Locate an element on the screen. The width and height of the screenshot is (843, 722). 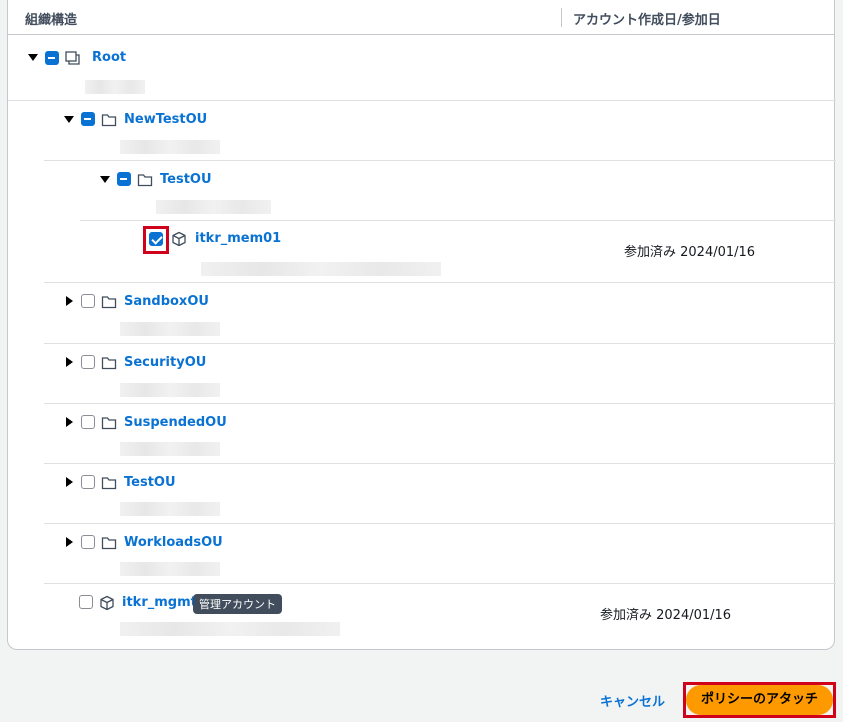
checkbox-newtestou is located at coordinates (88, 119).